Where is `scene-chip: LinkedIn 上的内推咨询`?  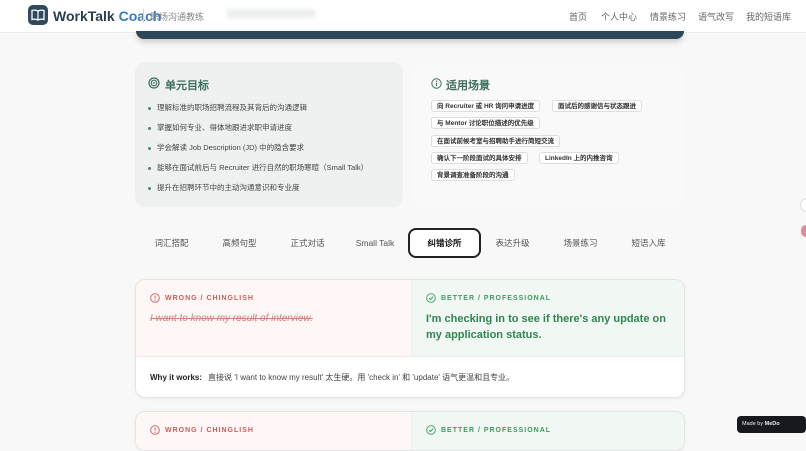
scene-chip: LinkedIn 上的内推咨询 is located at coordinates (579, 158).